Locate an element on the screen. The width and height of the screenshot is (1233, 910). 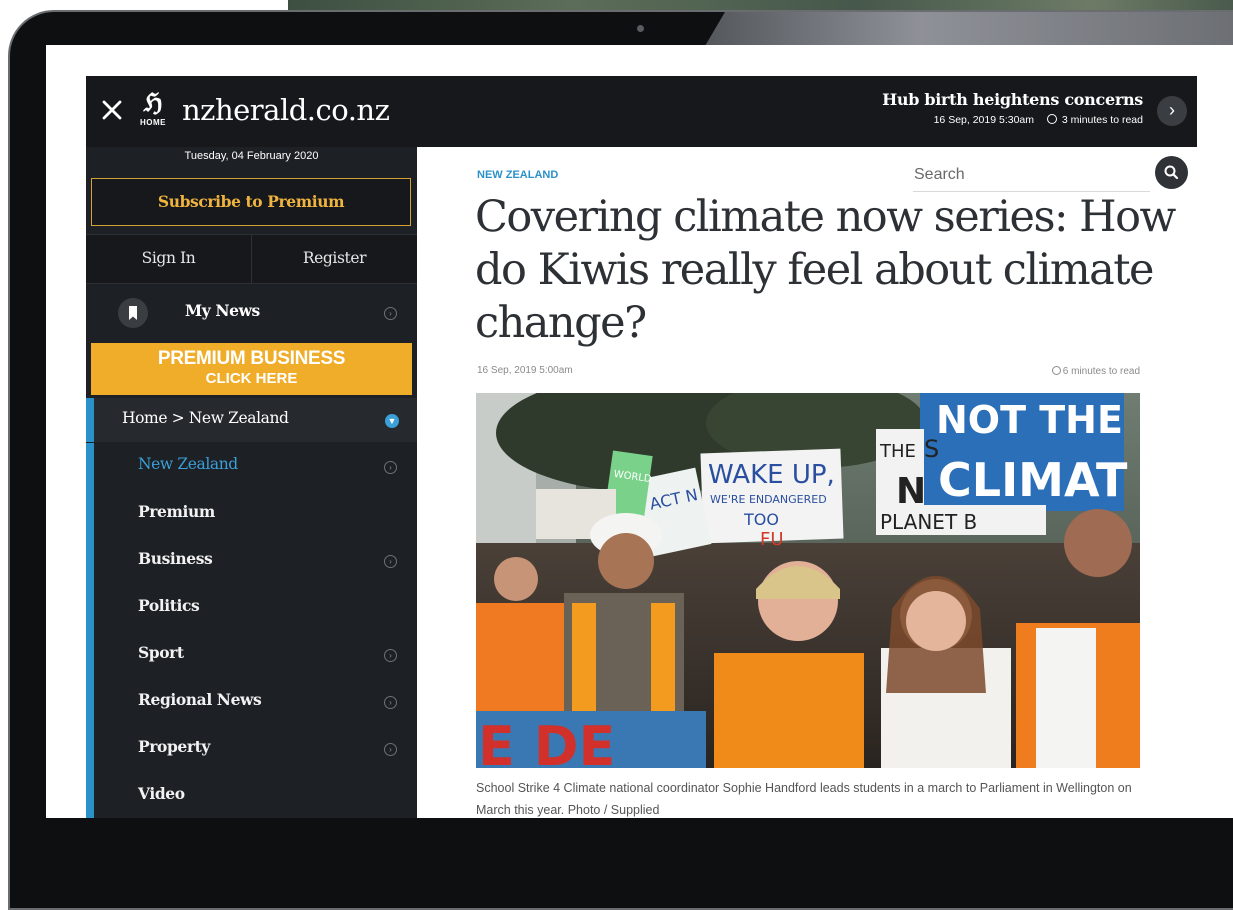
sidebar-item-label: Premium is located at coordinates (176, 511).